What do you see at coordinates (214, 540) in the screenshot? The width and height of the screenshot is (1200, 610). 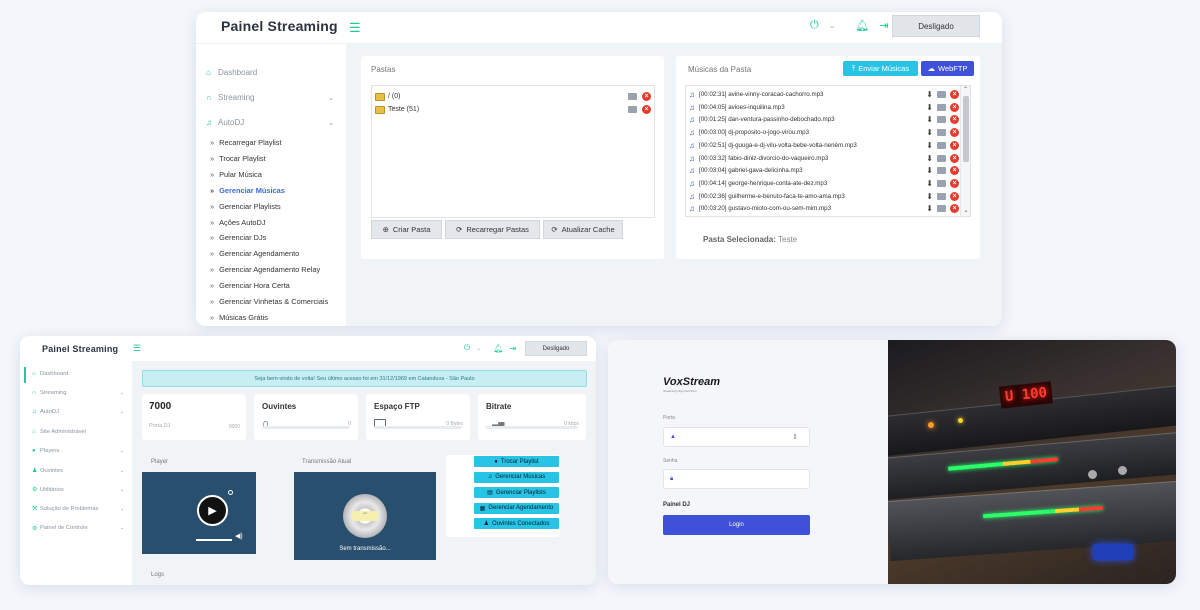 I see `volume-slider` at bounding box center [214, 540].